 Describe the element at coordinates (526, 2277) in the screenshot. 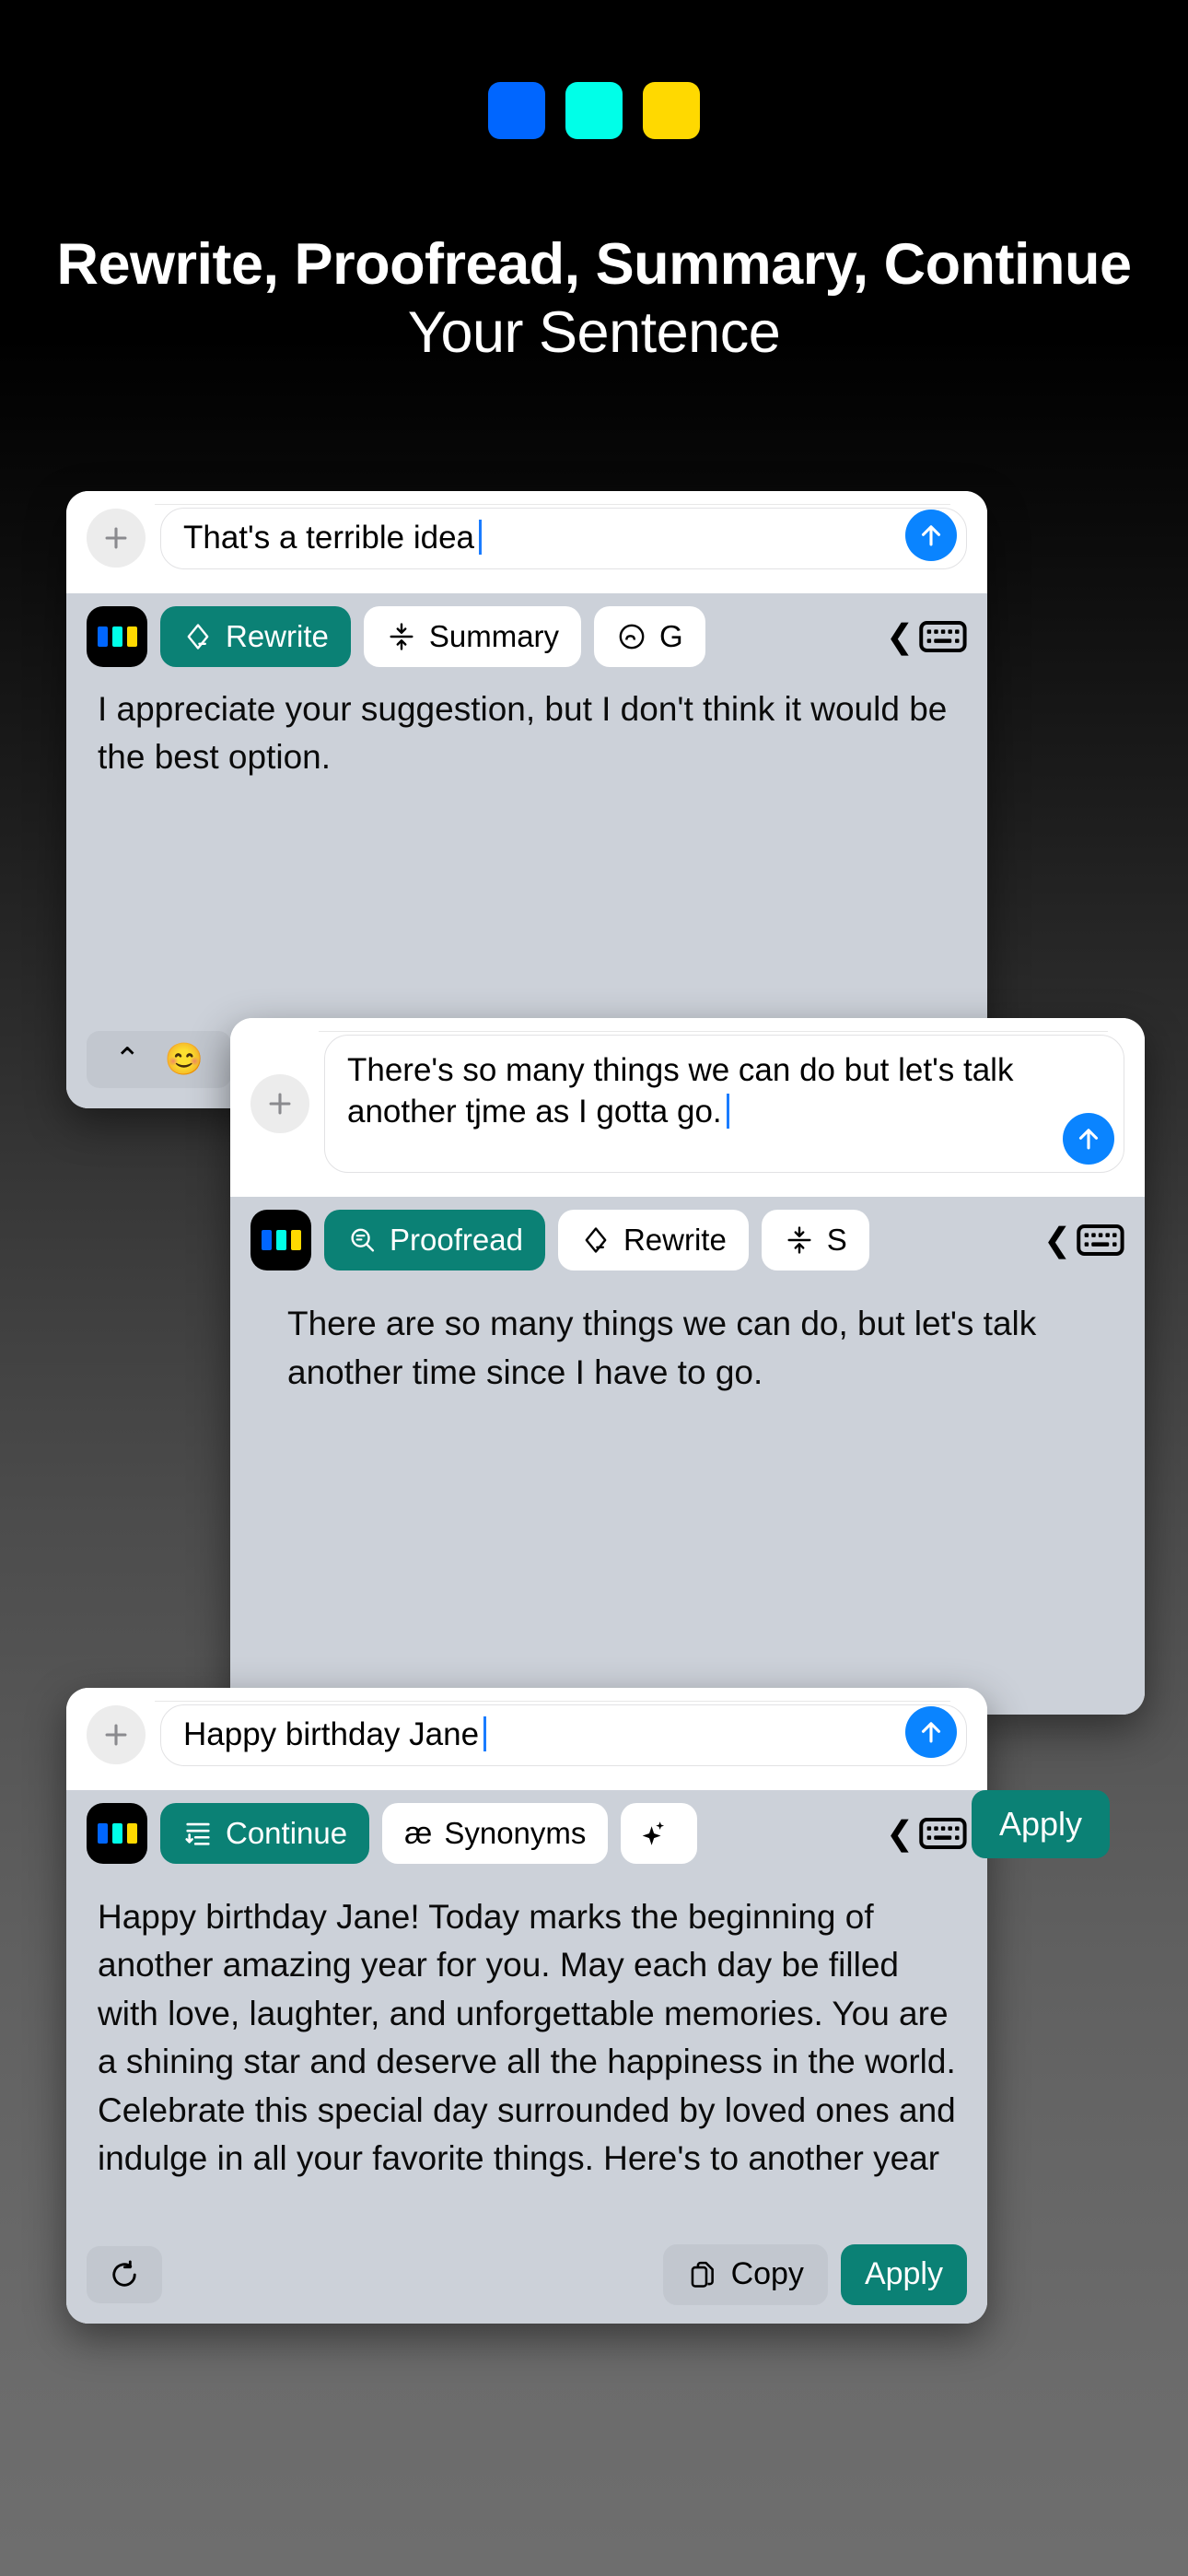

I see `result-actions-3: Copy Apply` at that location.